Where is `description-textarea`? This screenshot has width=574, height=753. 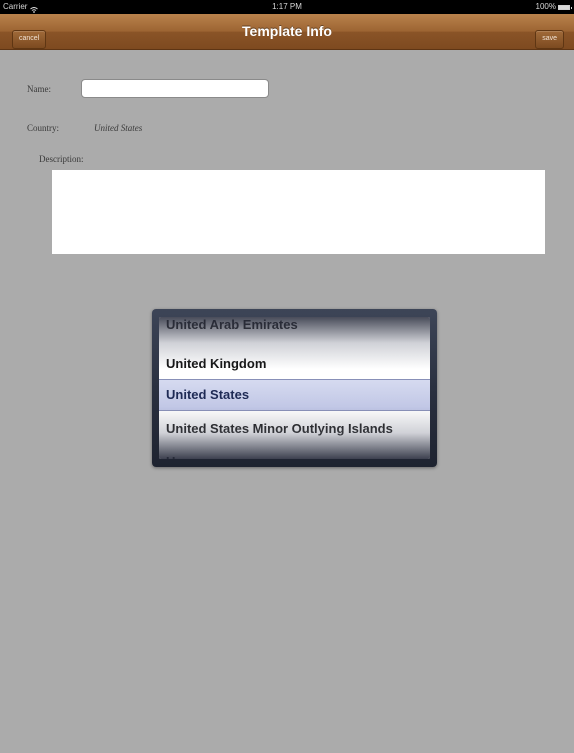 description-textarea is located at coordinates (298, 212).